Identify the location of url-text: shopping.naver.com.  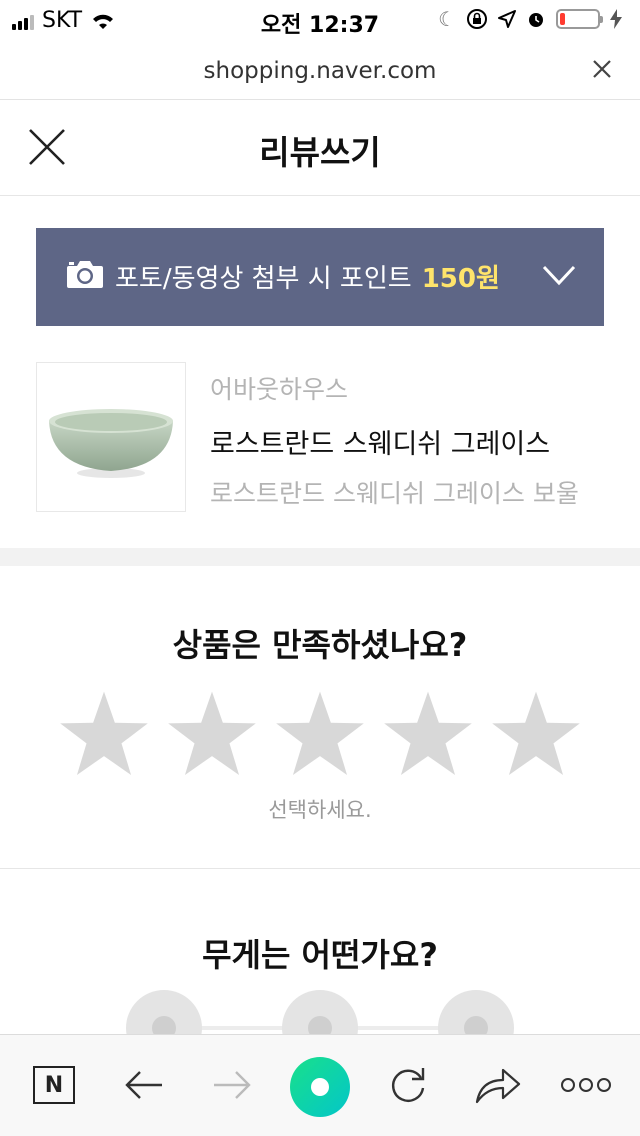
(320, 71).